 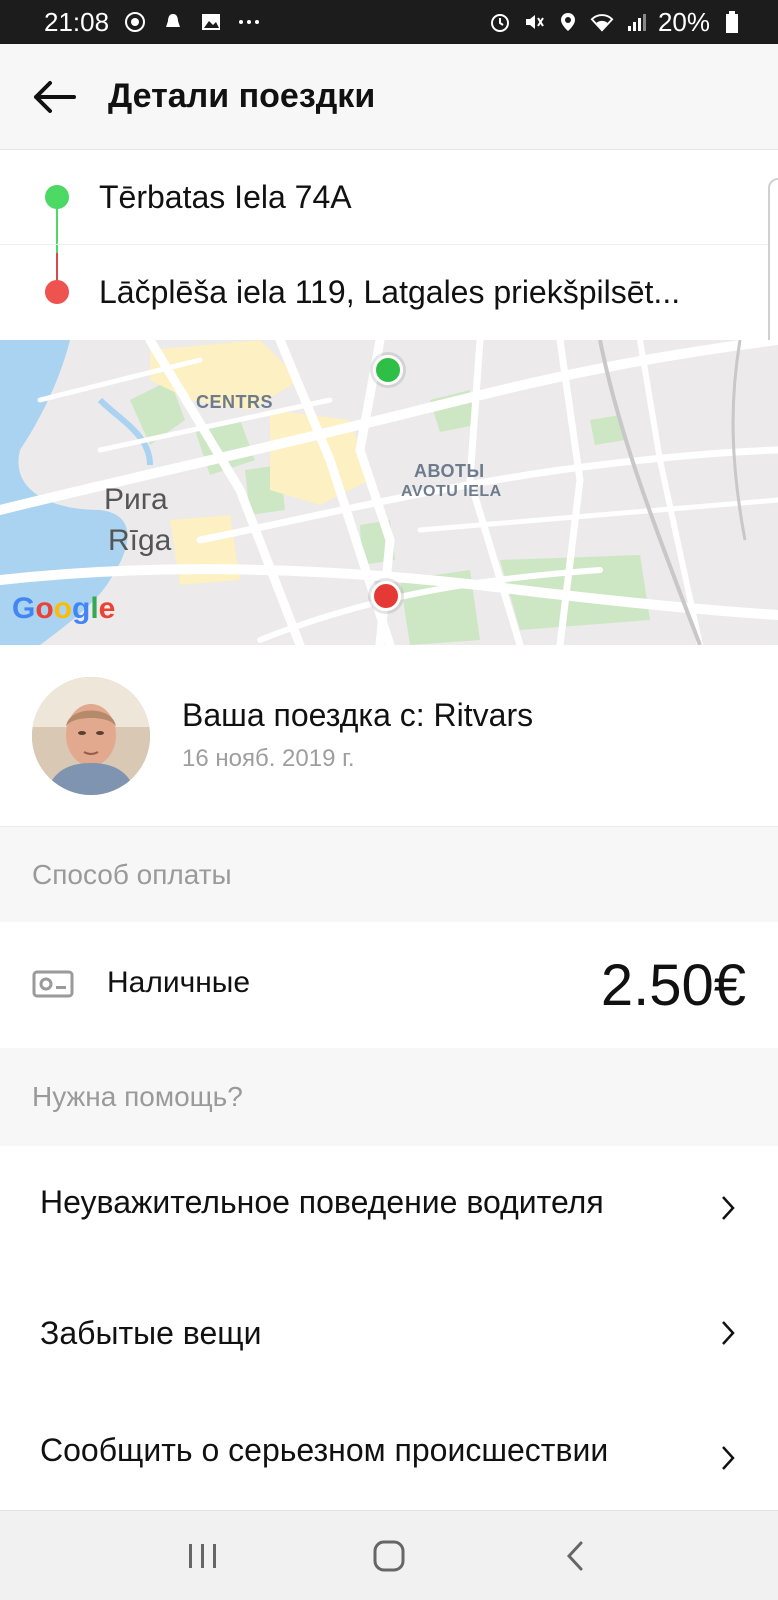 I want to click on back-button, so click(x=54, y=97).